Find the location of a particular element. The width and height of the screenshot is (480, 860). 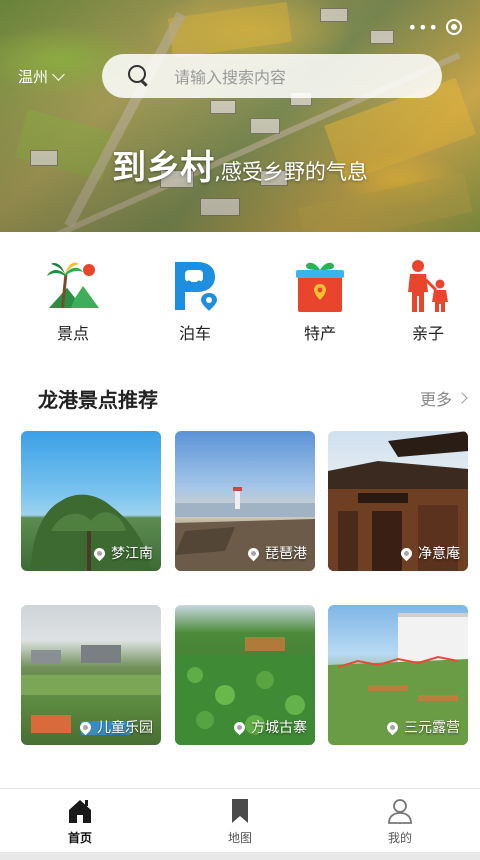

category-grid: 景点 泊车 特产 亲子 is located at coordinates (240, 303).